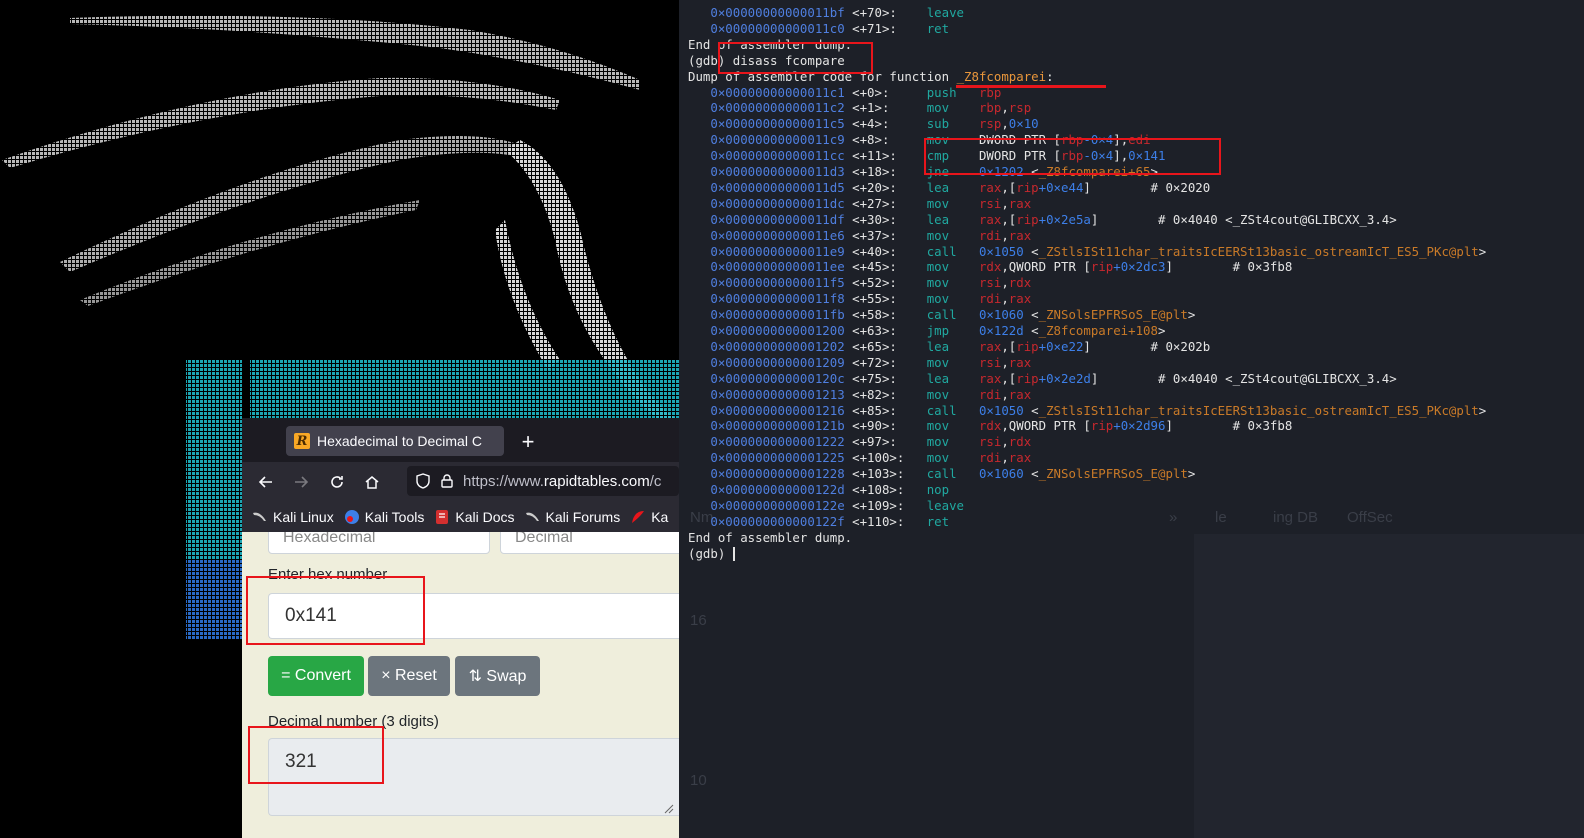  I want to click on new-tab-button: +, so click(528, 442).